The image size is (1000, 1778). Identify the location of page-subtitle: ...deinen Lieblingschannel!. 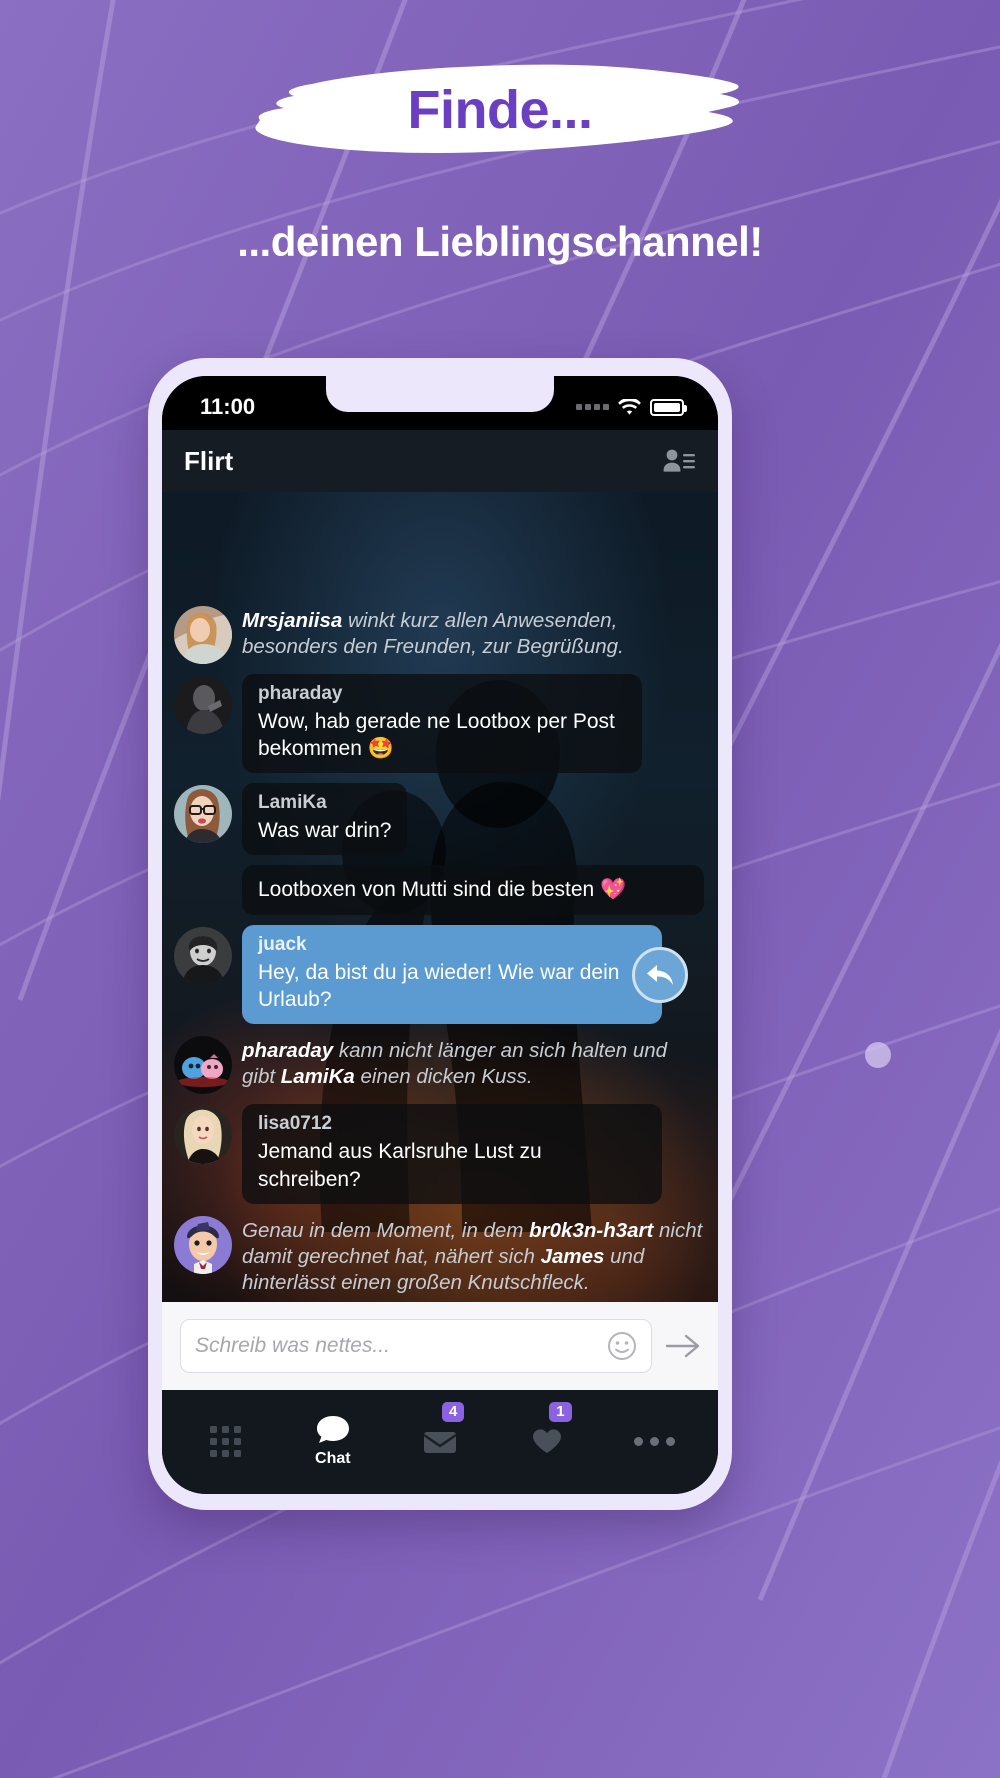
(500, 241).